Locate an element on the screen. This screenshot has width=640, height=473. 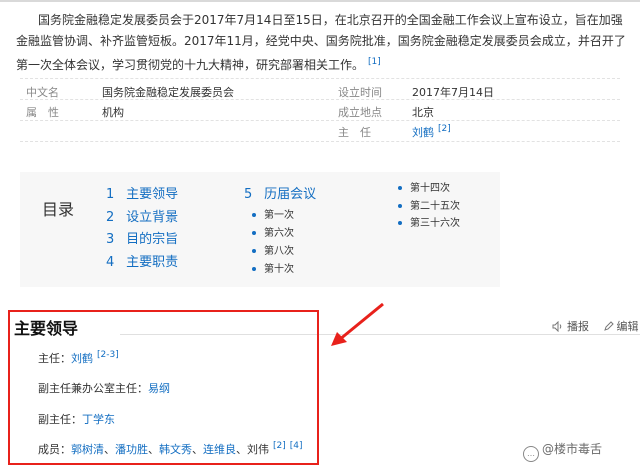
intro-ref: [1] is located at coordinates (374, 62).